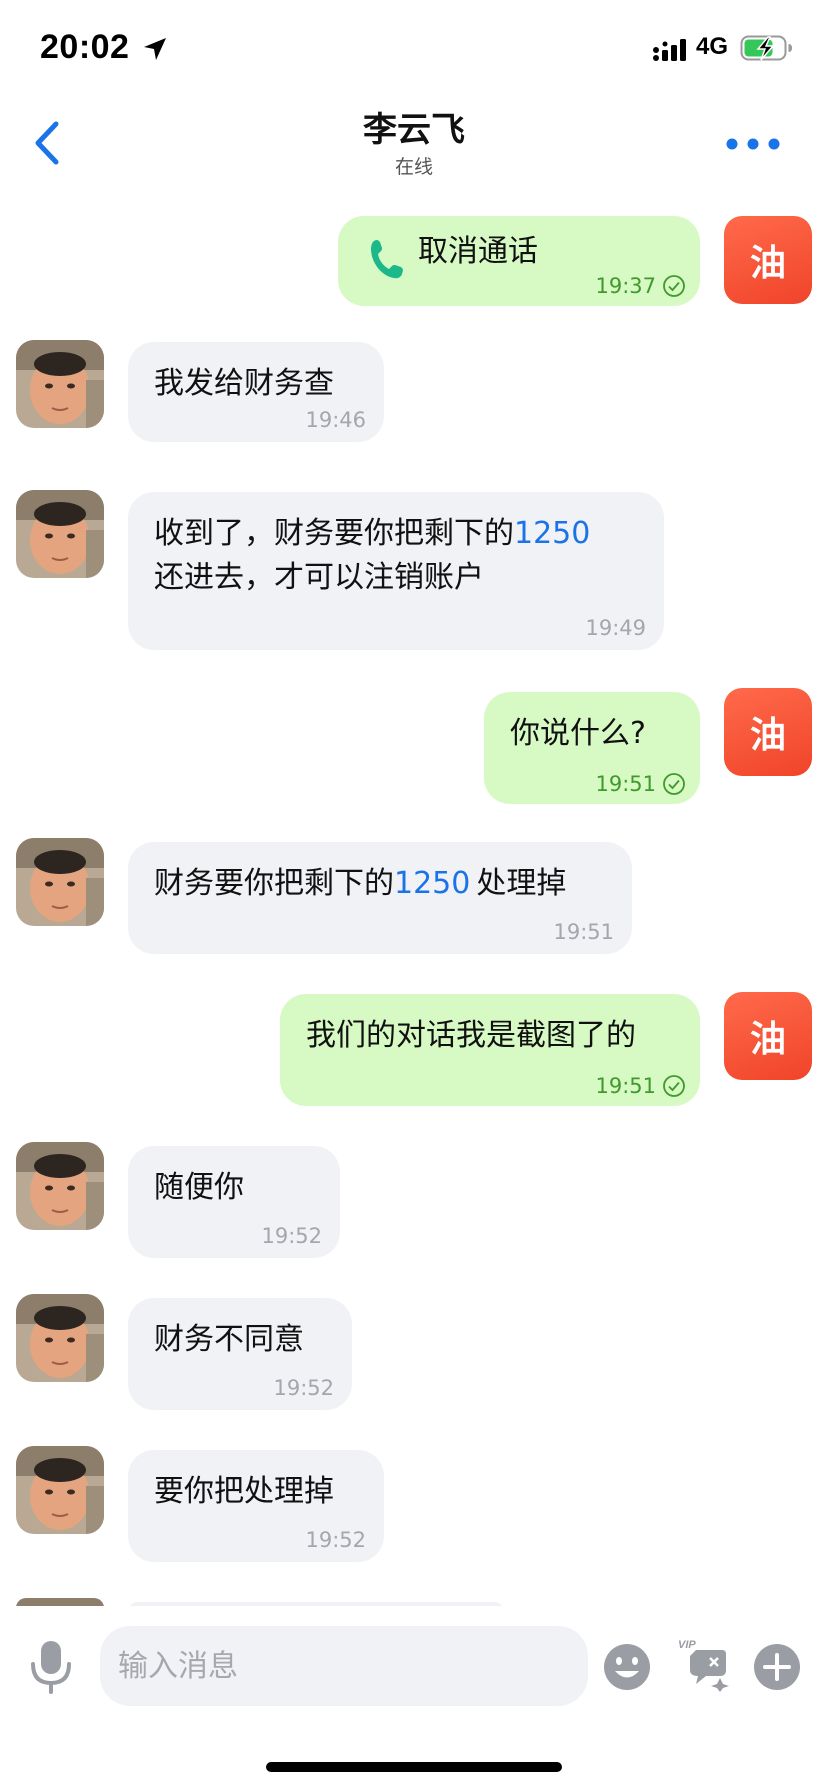  I want to click on network-type: 4G, so click(712, 46).